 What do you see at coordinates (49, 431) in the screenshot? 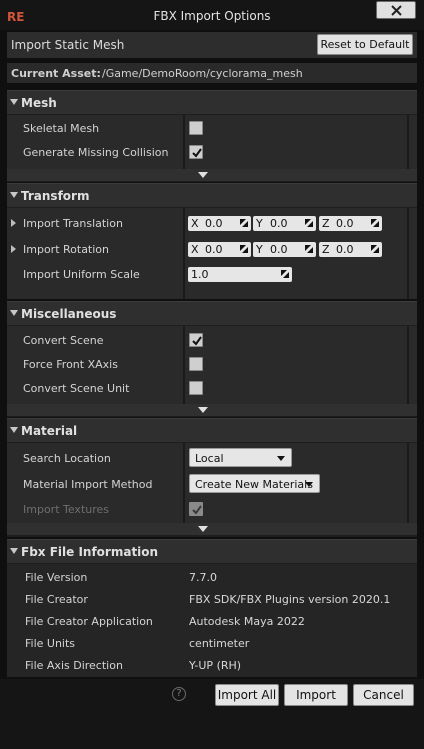
I see `material-category-title: Material` at bounding box center [49, 431].